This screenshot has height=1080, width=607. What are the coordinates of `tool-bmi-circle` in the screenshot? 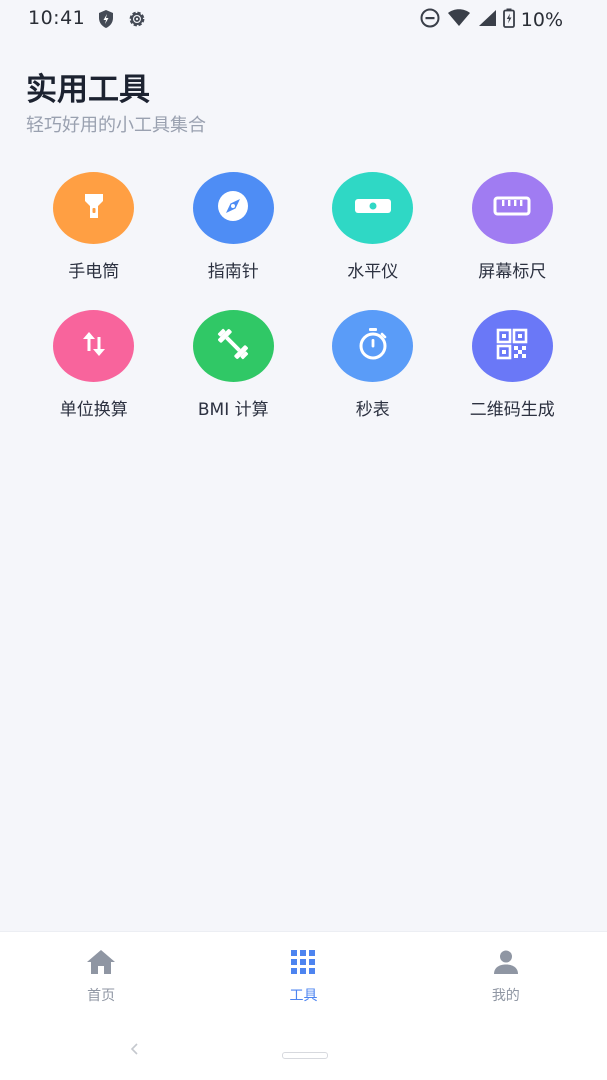 It's located at (233, 346).